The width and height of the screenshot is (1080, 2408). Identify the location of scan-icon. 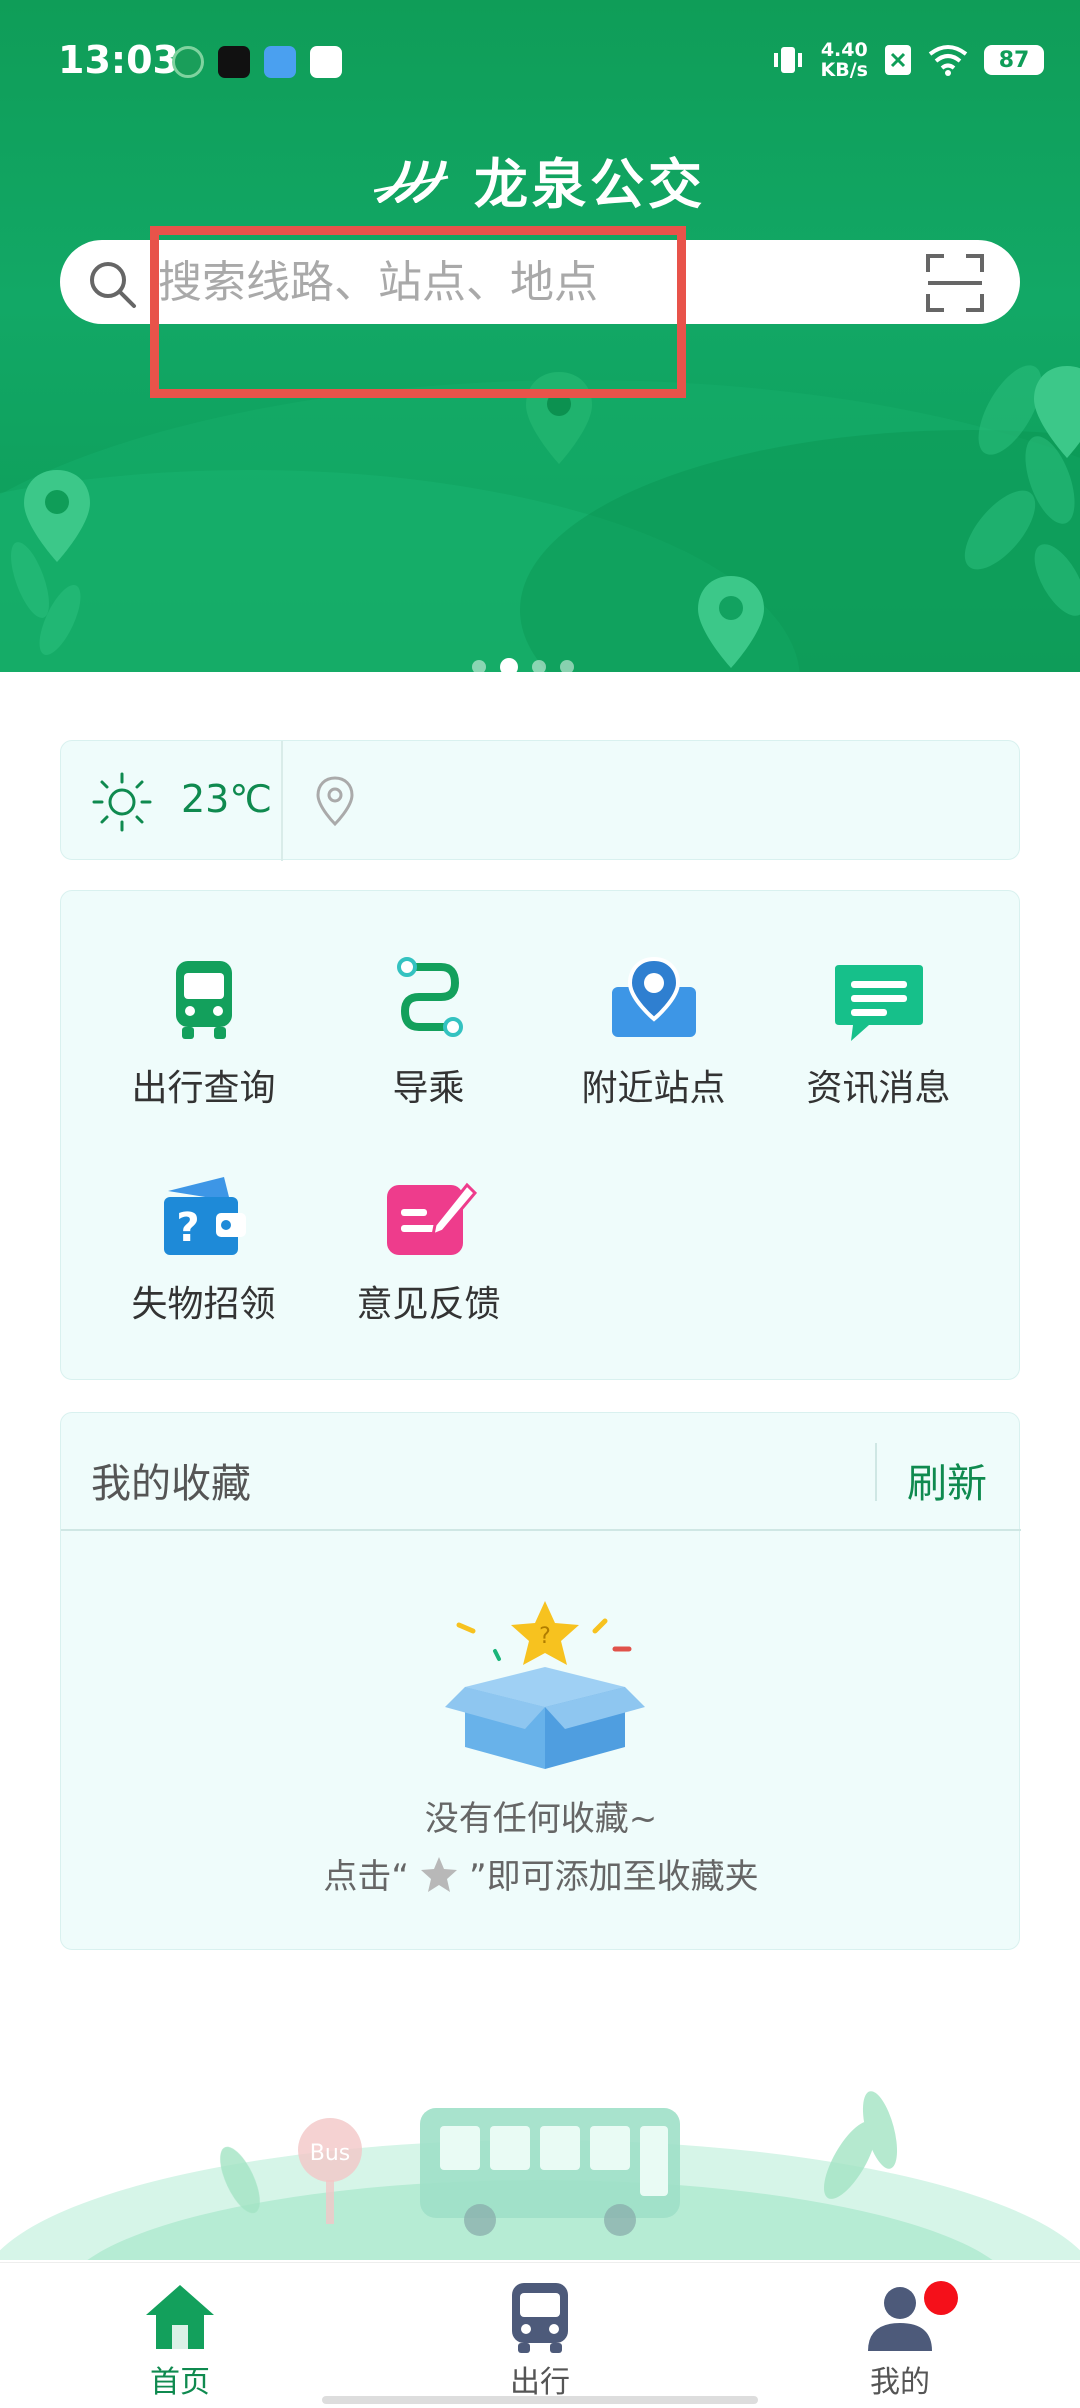
(955, 283).